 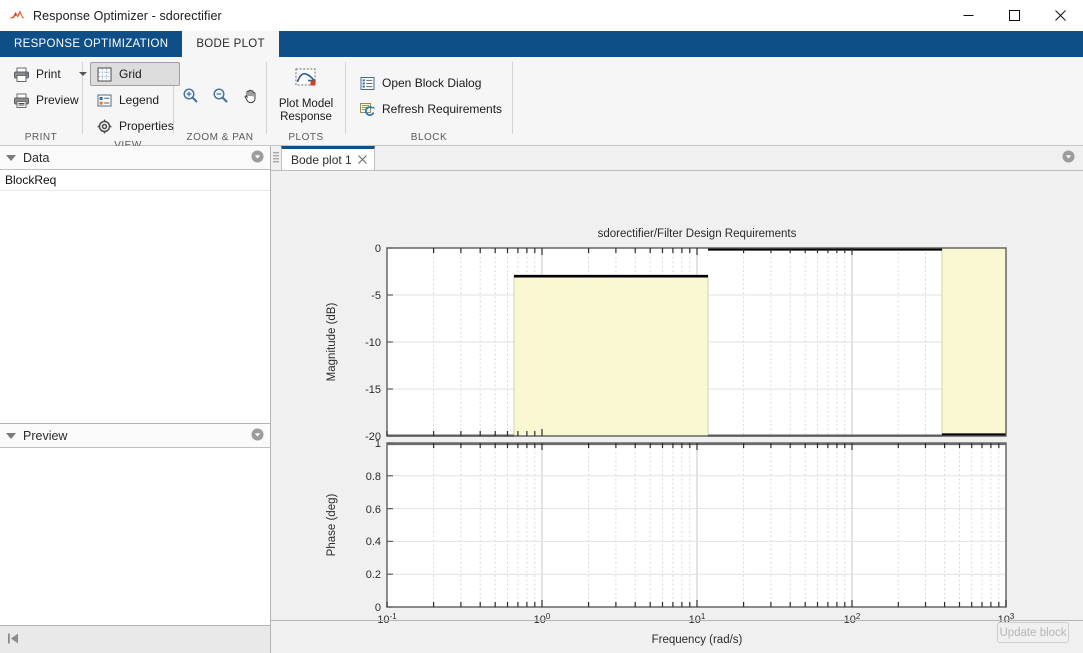 What do you see at coordinates (139, 100) in the screenshot?
I see `legend-label: Legend` at bounding box center [139, 100].